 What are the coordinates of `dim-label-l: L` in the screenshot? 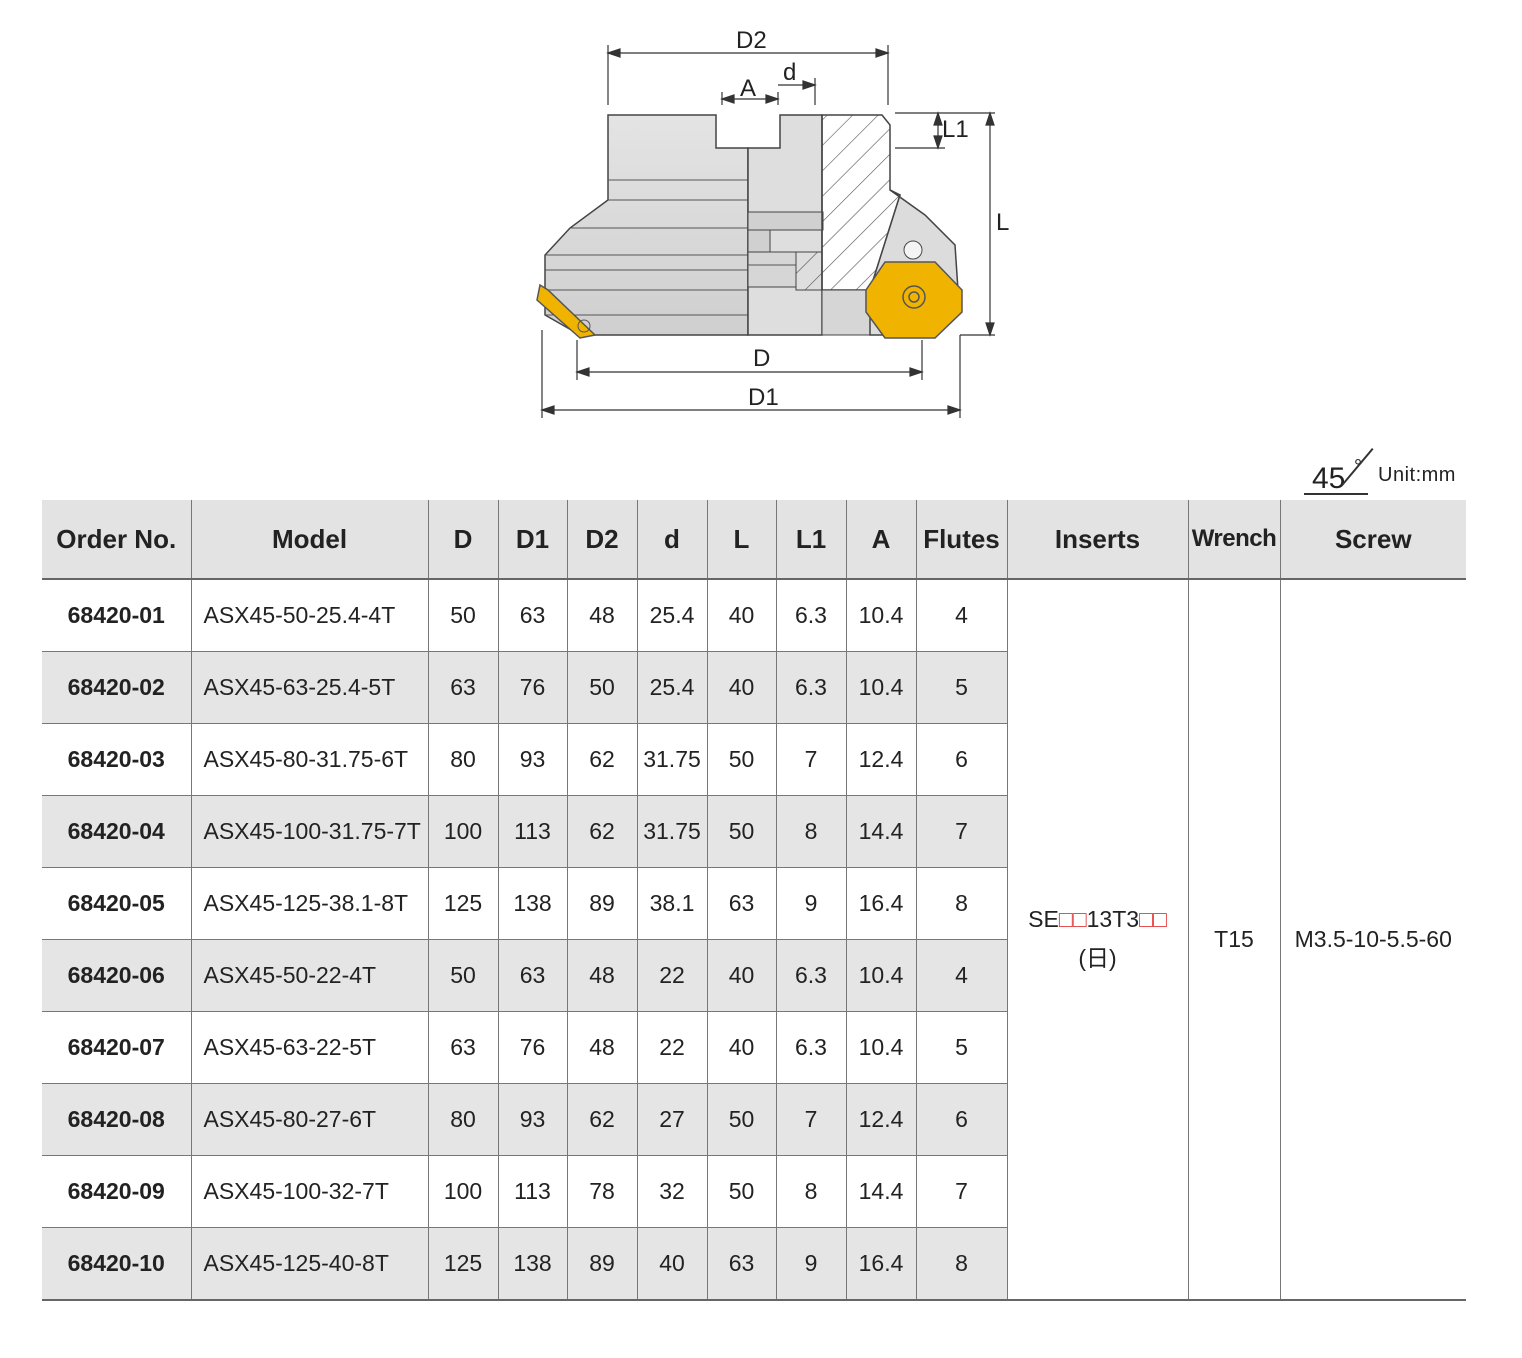 It's located at (1002, 222).